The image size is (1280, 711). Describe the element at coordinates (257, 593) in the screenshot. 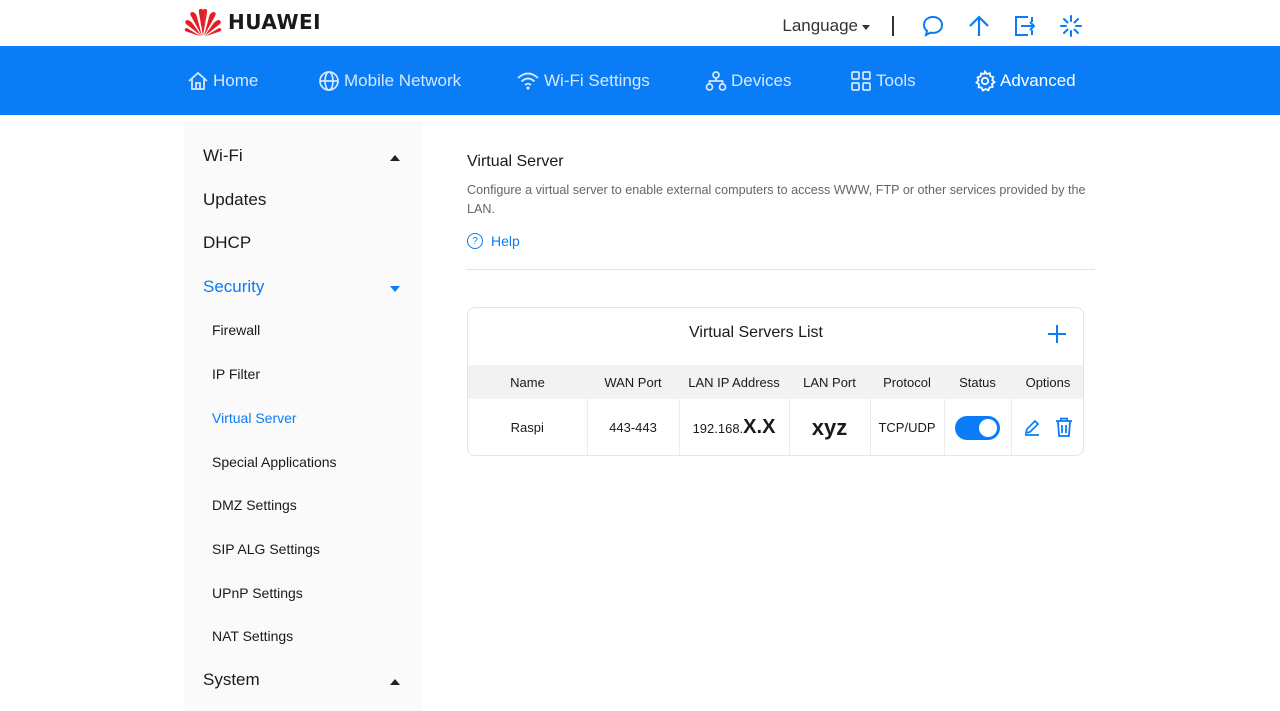

I see `sidebar-subitem-upnp-settings: UPnP Settings` at that location.